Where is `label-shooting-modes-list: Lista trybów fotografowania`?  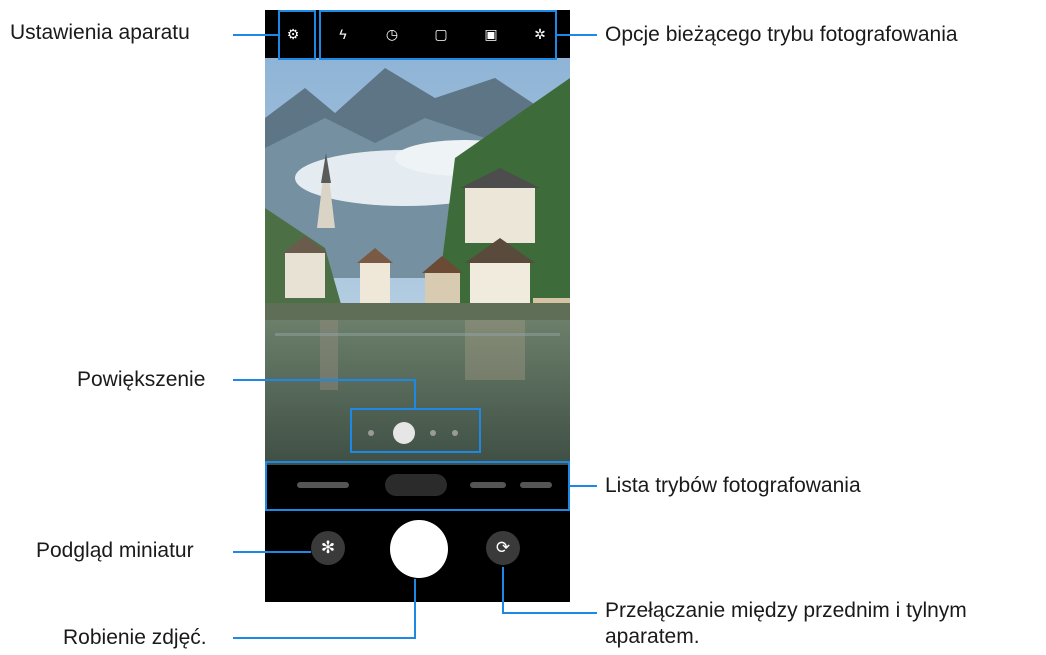 label-shooting-modes-list: Lista trybów fotografowania is located at coordinates (733, 485).